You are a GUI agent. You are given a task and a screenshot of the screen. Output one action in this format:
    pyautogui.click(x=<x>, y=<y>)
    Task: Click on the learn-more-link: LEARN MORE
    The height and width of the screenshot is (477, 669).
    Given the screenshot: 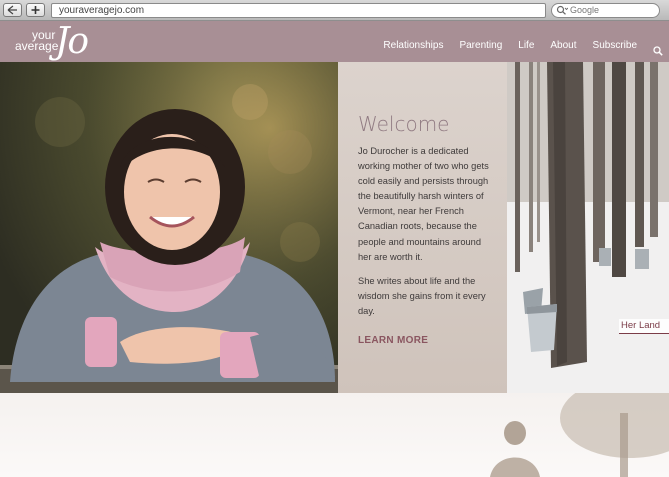 What is the action you would take?
    pyautogui.click(x=393, y=340)
    